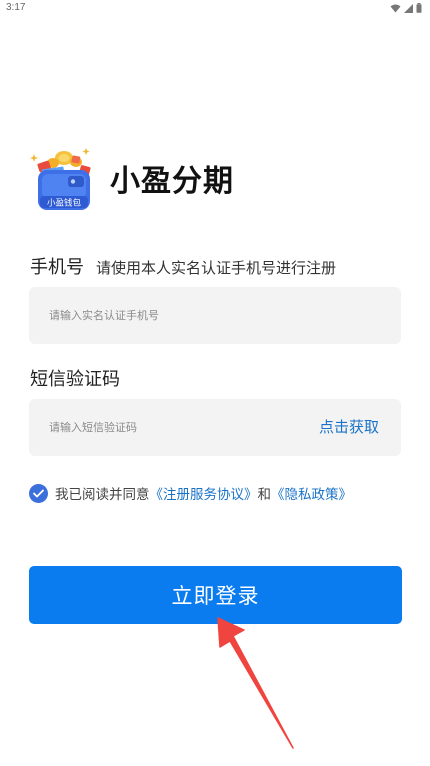 Image resolution: width=430 pixels, height=766 pixels. I want to click on agreement-row: 我已阅读并同意 《注册服务协议》 和 《隐私政策》, so click(190, 493).